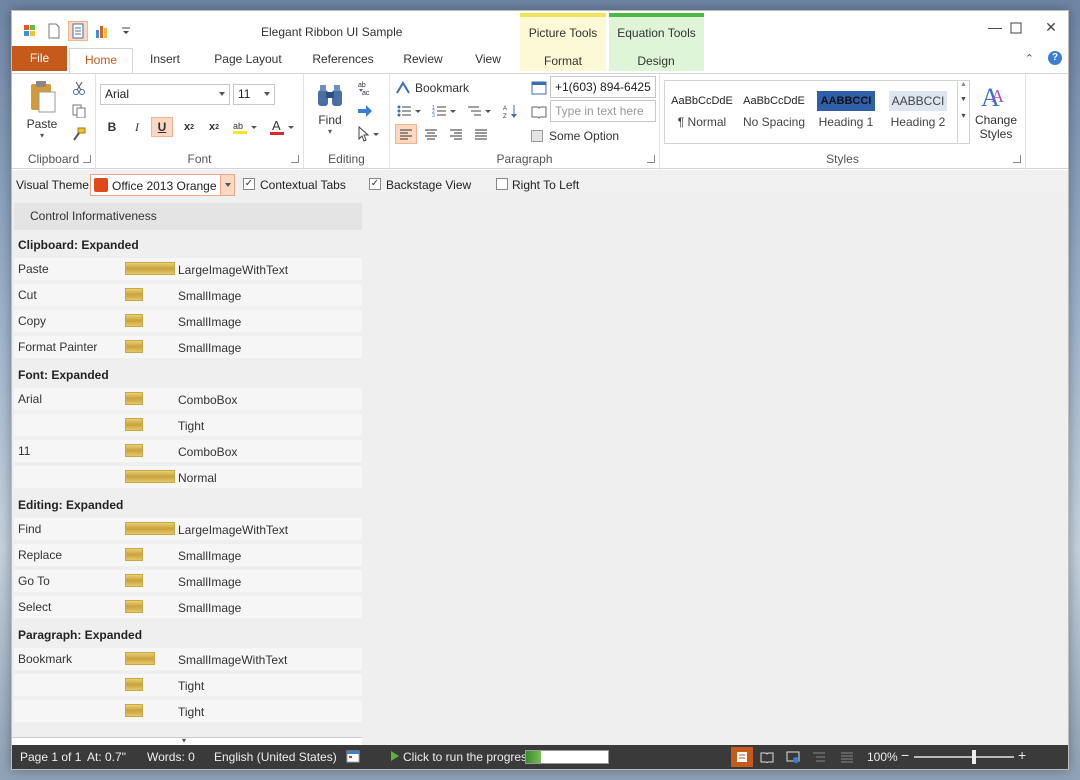  I want to click on tab-references: References, so click(343, 60).